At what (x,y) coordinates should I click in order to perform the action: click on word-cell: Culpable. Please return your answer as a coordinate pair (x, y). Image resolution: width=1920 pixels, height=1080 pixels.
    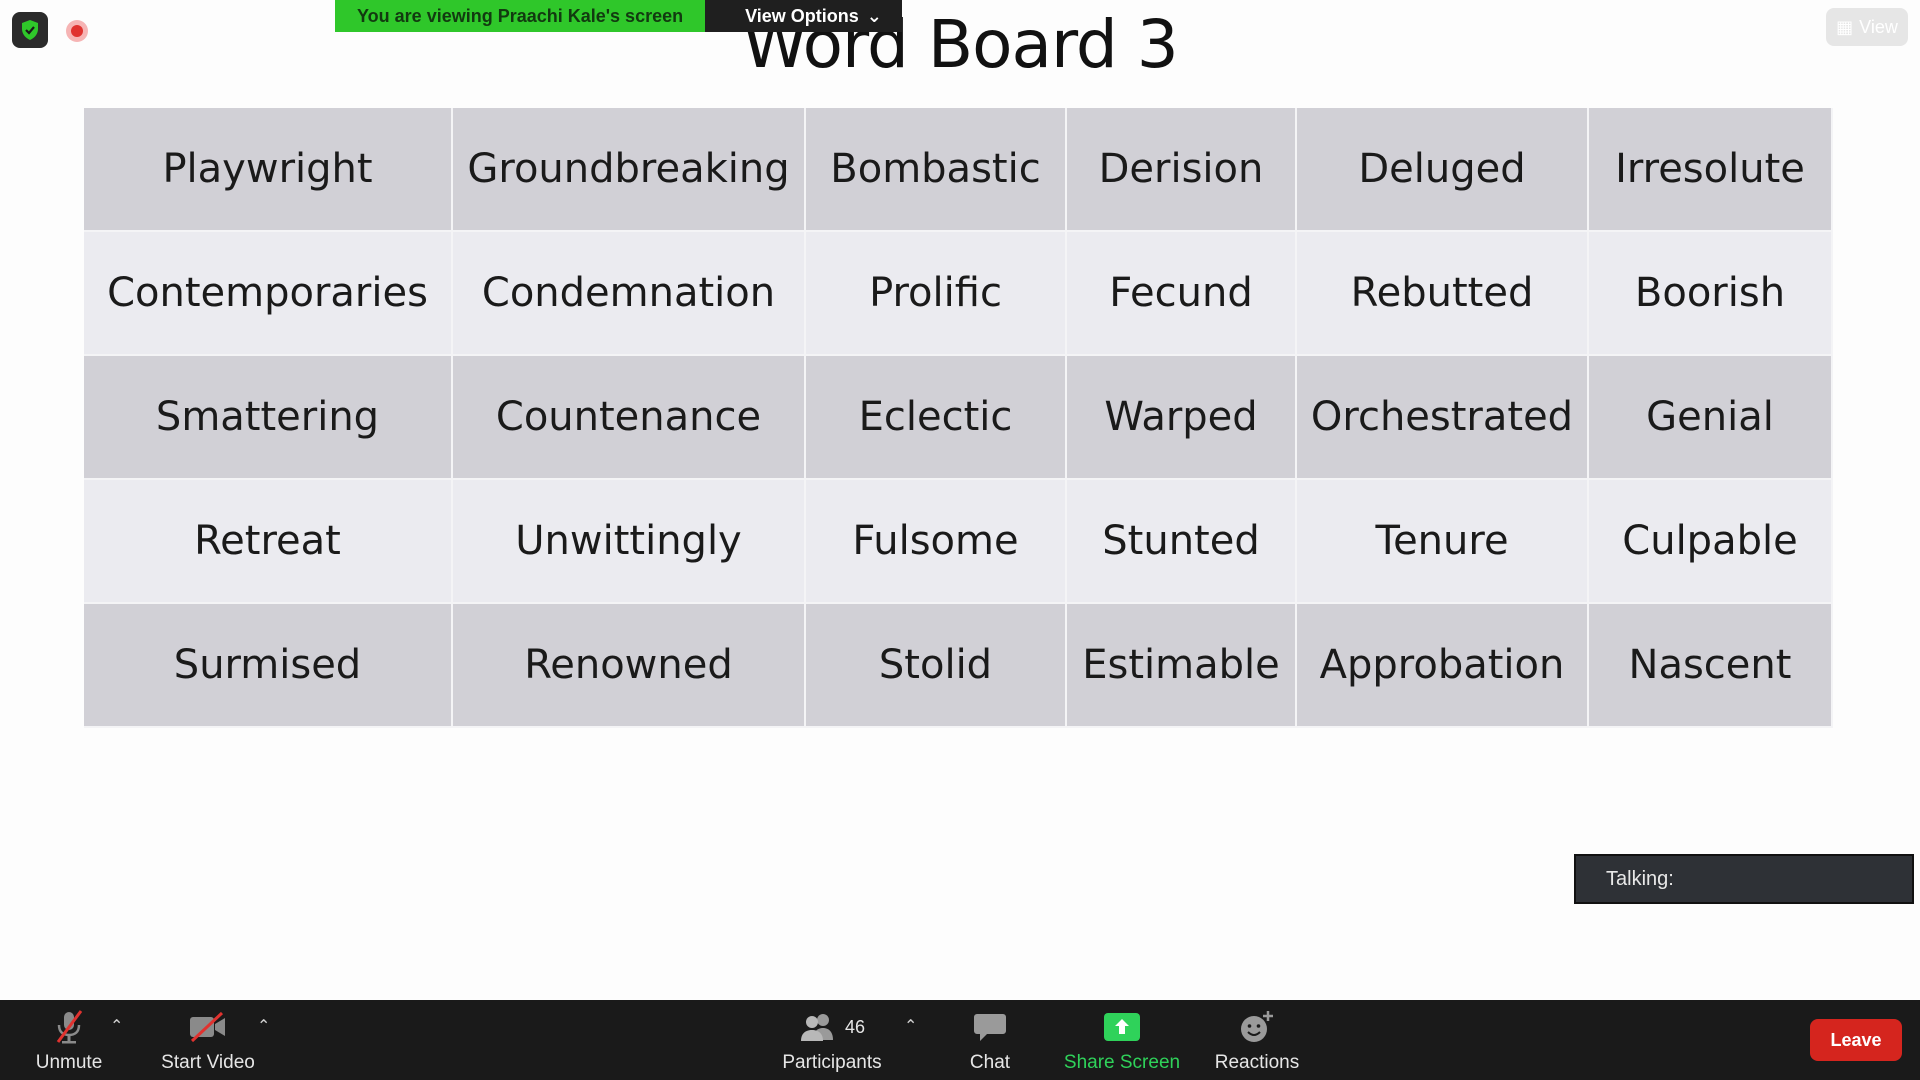
    Looking at the image, I should click on (1710, 541).